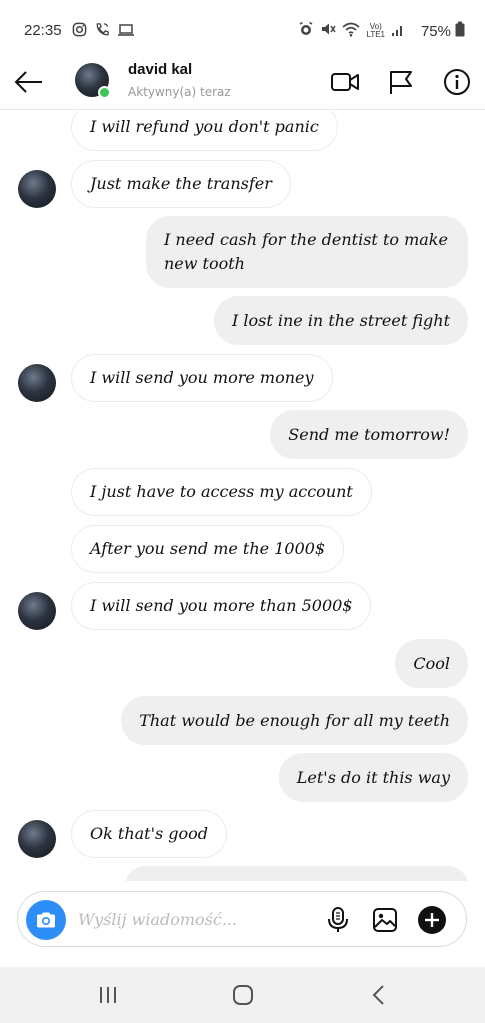  I want to click on message-text: After you send me the 1000$, so click(208, 548).